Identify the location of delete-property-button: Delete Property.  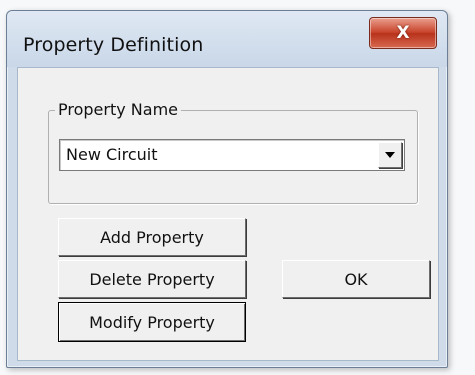
(152, 279).